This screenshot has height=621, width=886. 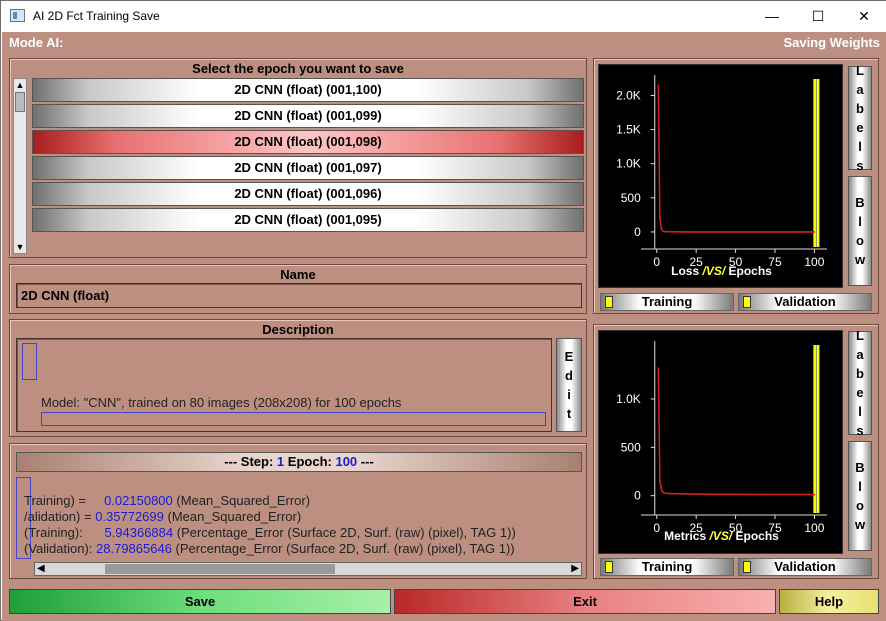 I want to click on epoch-row: 2D CNN (float) (001,096), so click(x=308, y=194).